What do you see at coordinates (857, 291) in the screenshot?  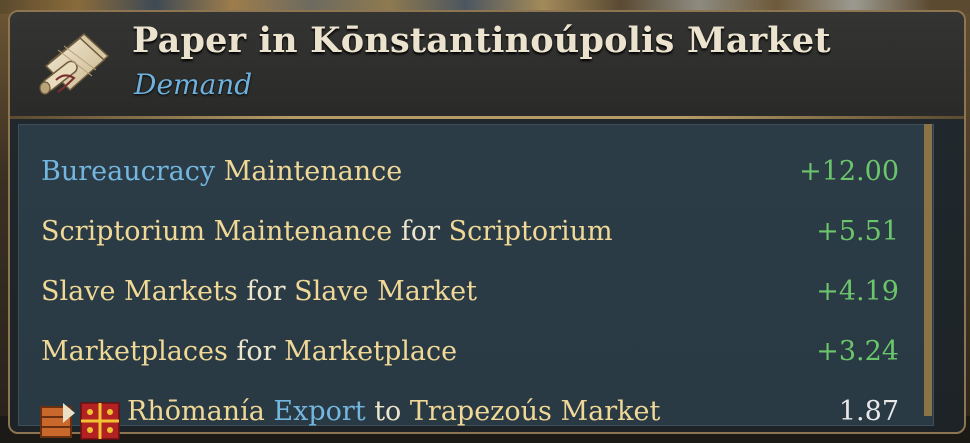 I see `demand-row-value: +4.19` at bounding box center [857, 291].